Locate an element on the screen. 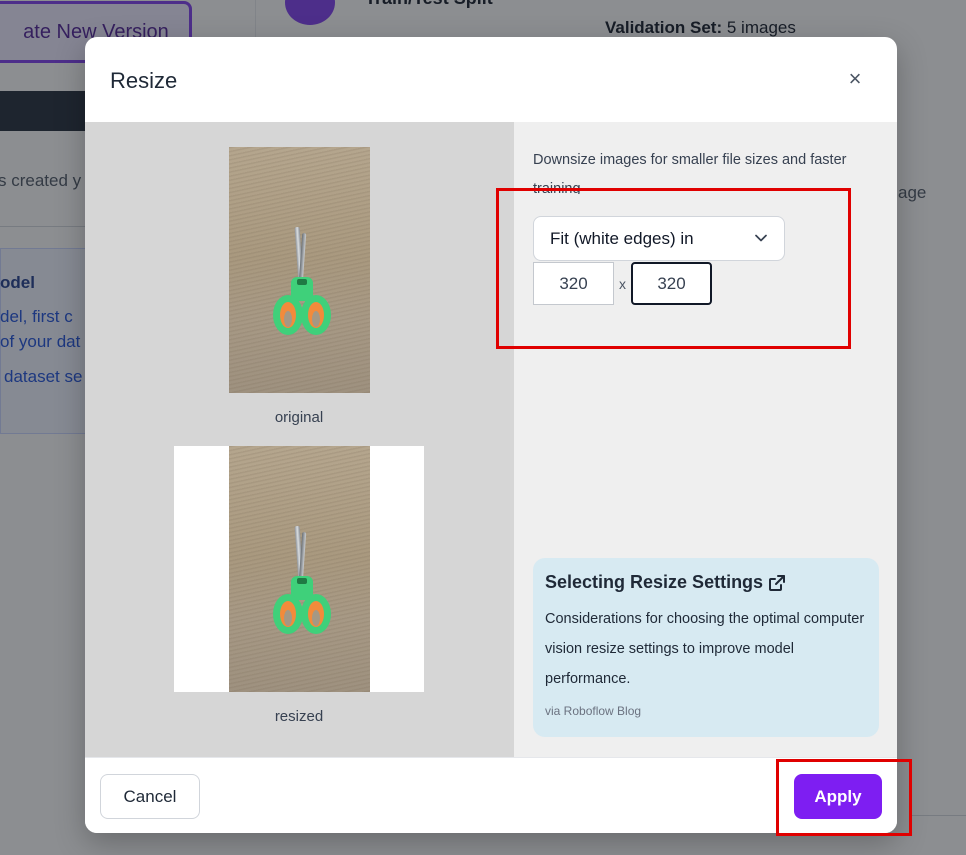  dimension-separator: x is located at coordinates (622, 284).